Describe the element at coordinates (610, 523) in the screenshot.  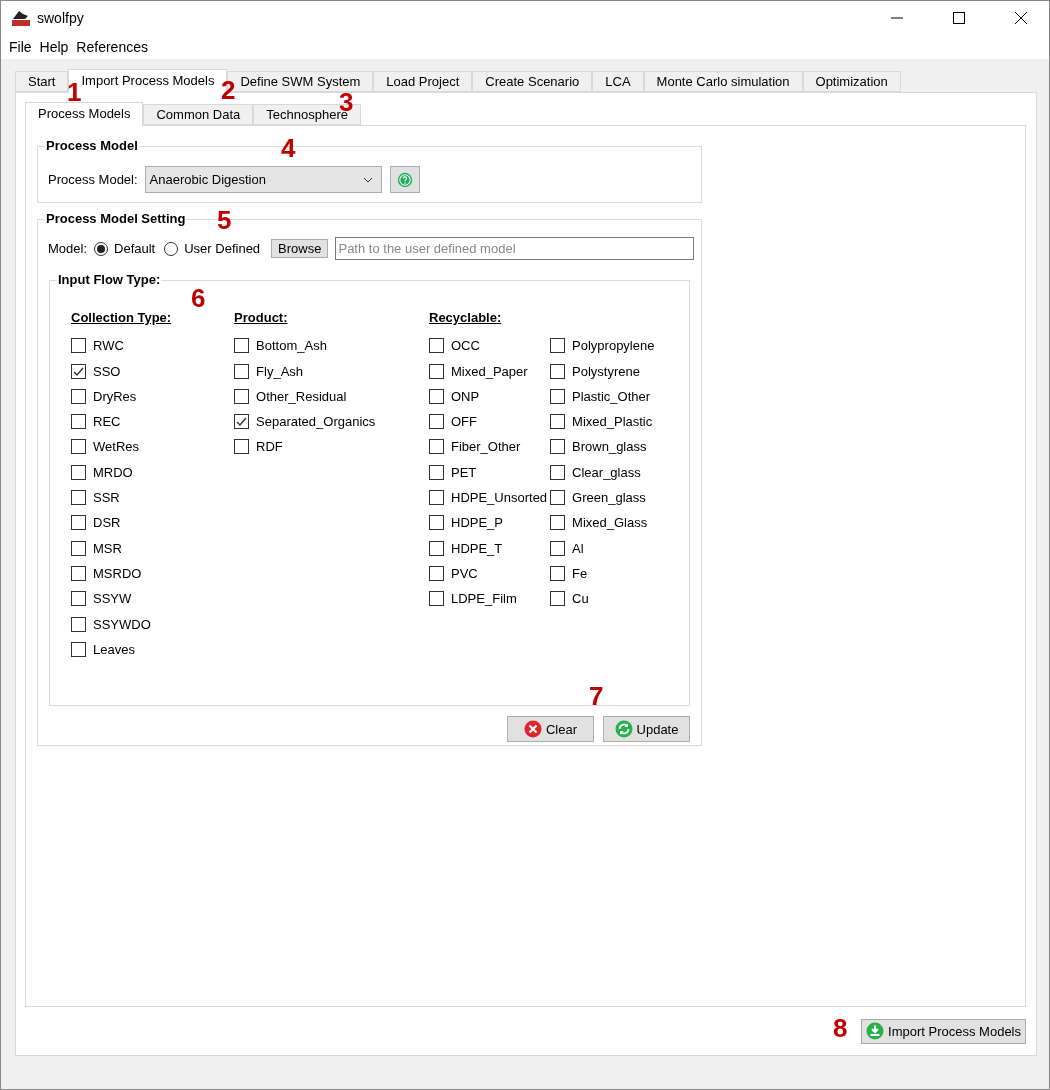
I see `checkbox-label: Mixed_Glass` at that location.